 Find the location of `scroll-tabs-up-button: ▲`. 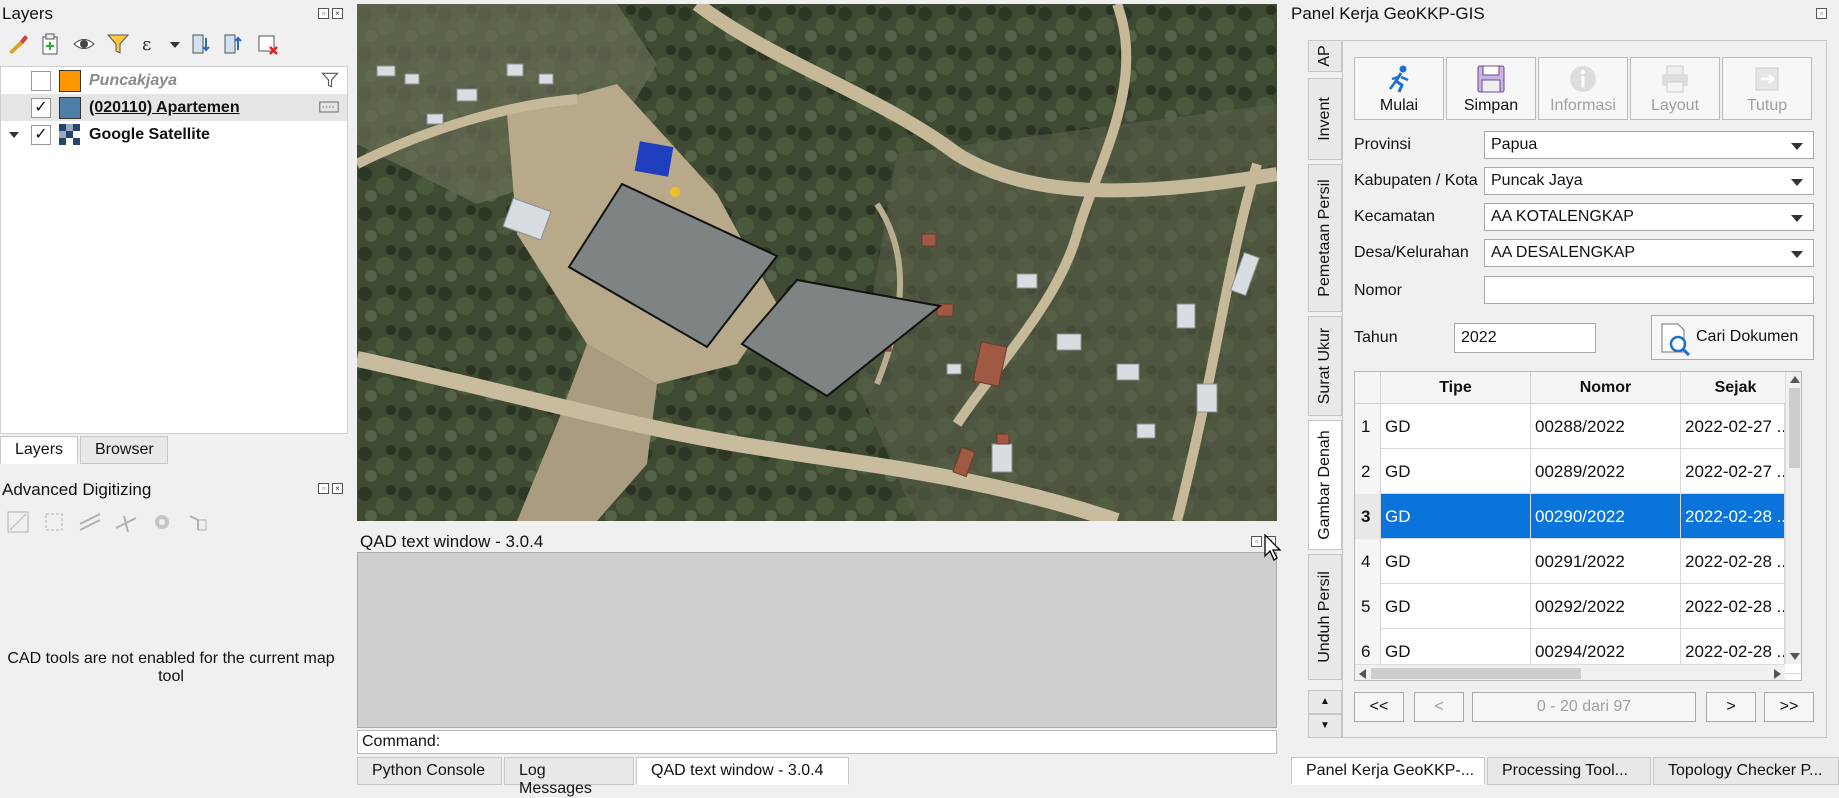

scroll-tabs-up-button: ▲ is located at coordinates (1325, 702).